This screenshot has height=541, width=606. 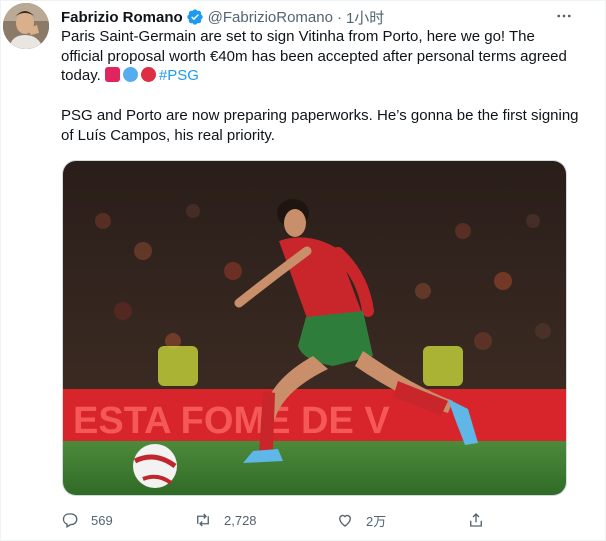 What do you see at coordinates (376, 521) in the screenshot?
I see `like-count: 2万` at bounding box center [376, 521].